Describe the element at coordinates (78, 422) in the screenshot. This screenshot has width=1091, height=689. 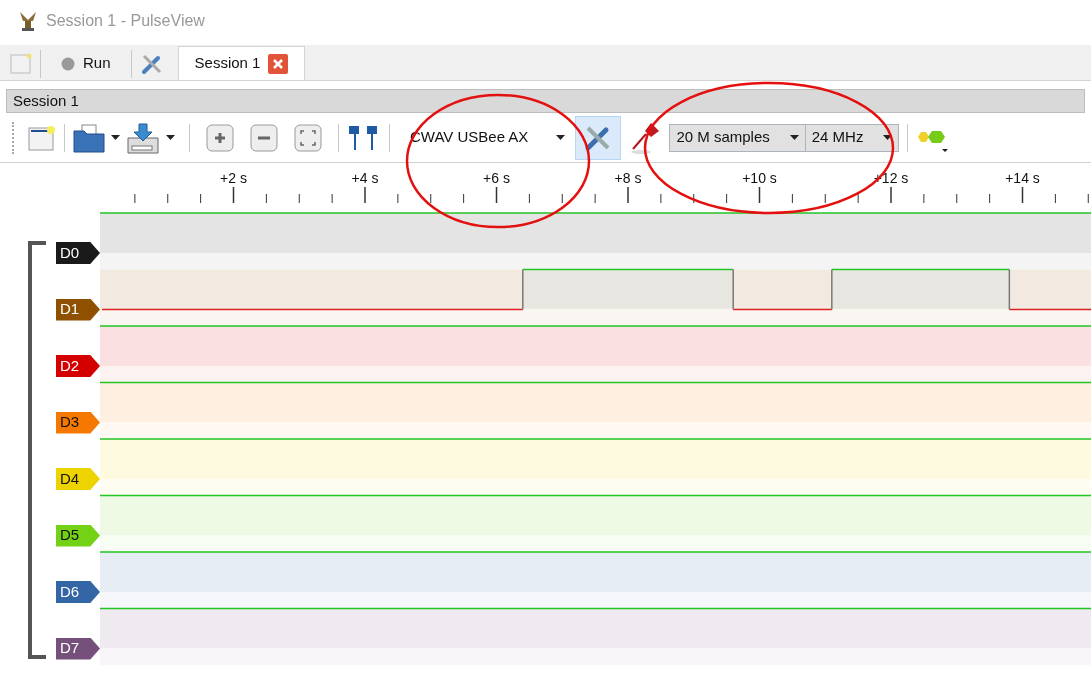
I see `channel-label: D3` at that location.